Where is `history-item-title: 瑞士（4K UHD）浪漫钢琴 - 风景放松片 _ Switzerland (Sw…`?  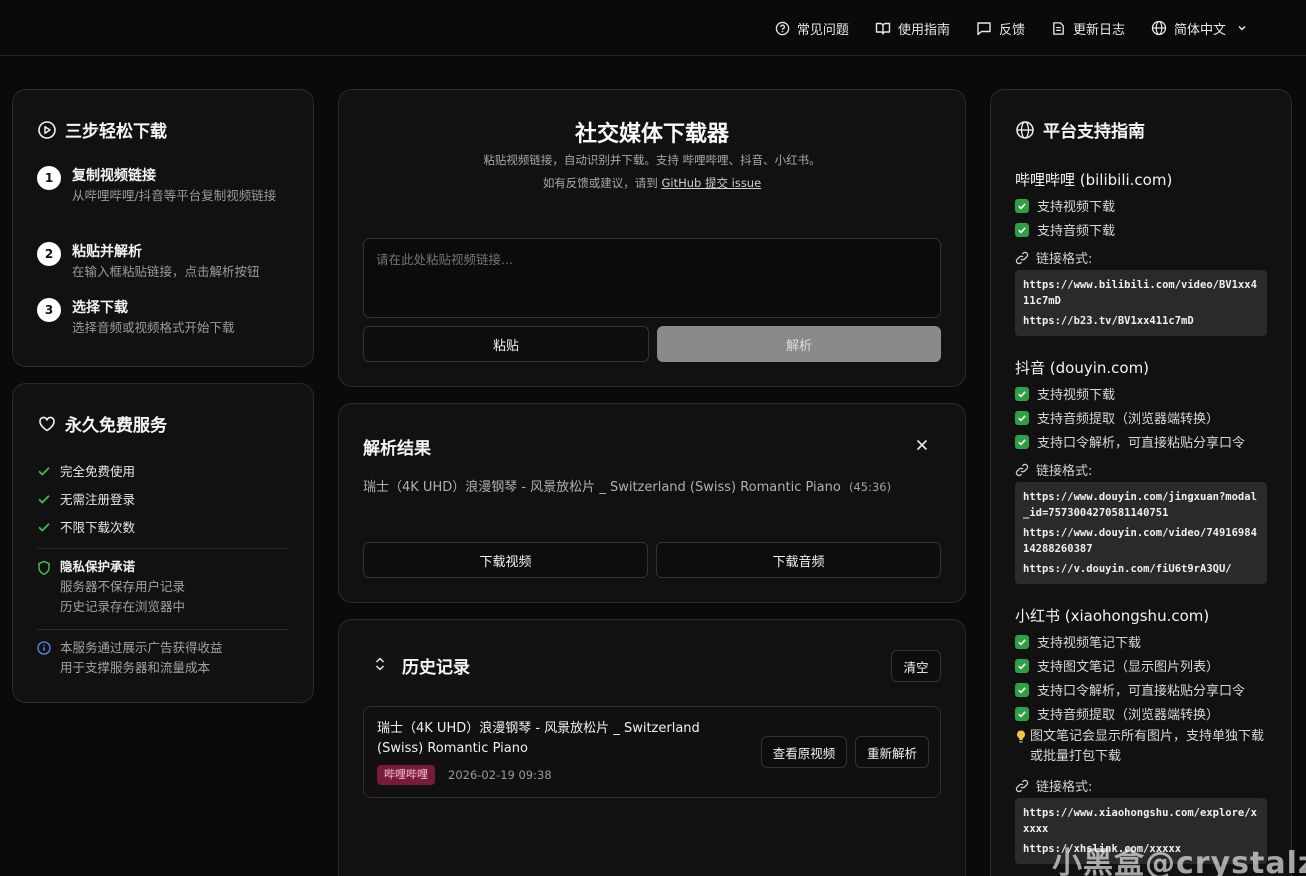 history-item-title: 瑞士（4K UHD）浪漫钢琴 - 风景放松片 _ Switzerland (Sw… is located at coordinates (538, 738).